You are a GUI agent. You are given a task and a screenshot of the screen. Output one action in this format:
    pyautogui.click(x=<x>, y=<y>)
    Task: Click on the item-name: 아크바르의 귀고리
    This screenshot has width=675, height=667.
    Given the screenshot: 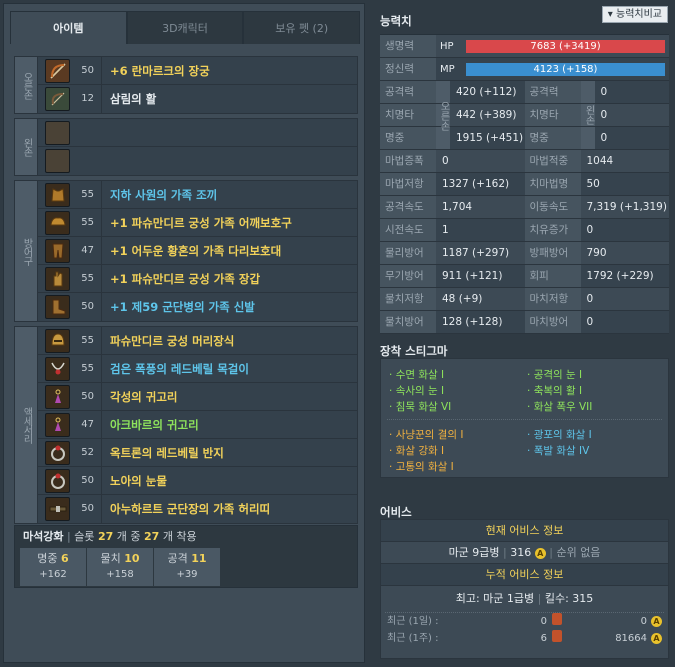 What is the action you would take?
    pyautogui.click(x=150, y=425)
    